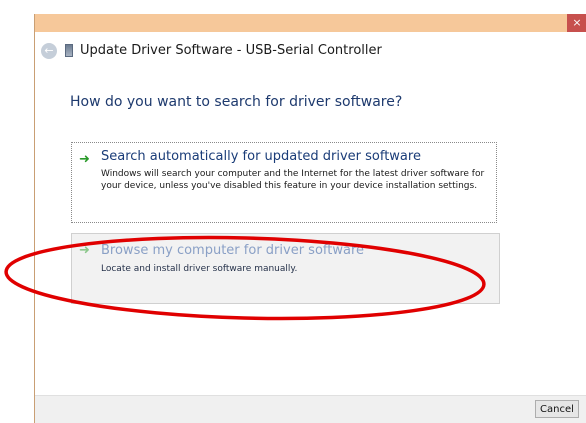 This screenshot has height=423, width=586. I want to click on close-button: ×, so click(576, 23).